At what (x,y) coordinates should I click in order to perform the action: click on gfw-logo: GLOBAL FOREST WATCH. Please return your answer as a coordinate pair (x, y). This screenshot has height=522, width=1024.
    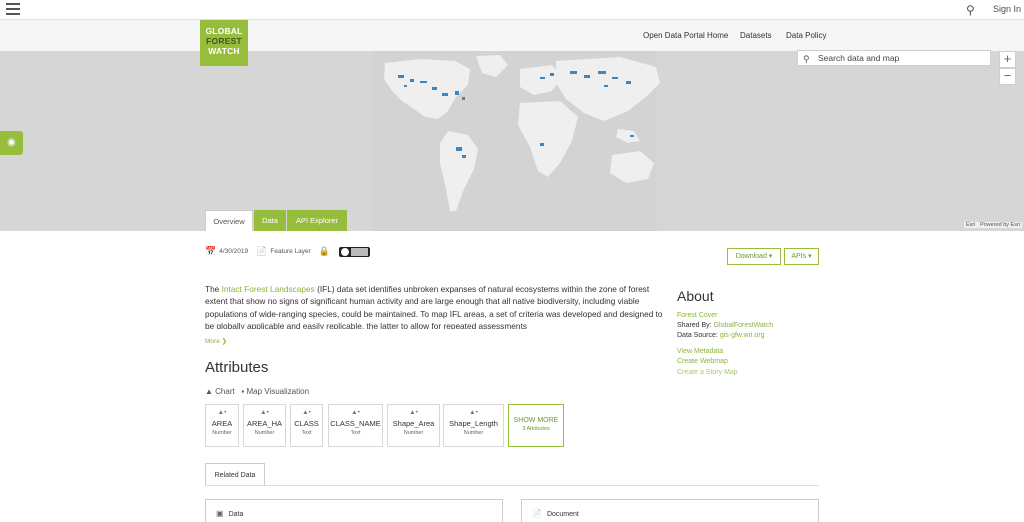
    Looking at the image, I should click on (224, 43).